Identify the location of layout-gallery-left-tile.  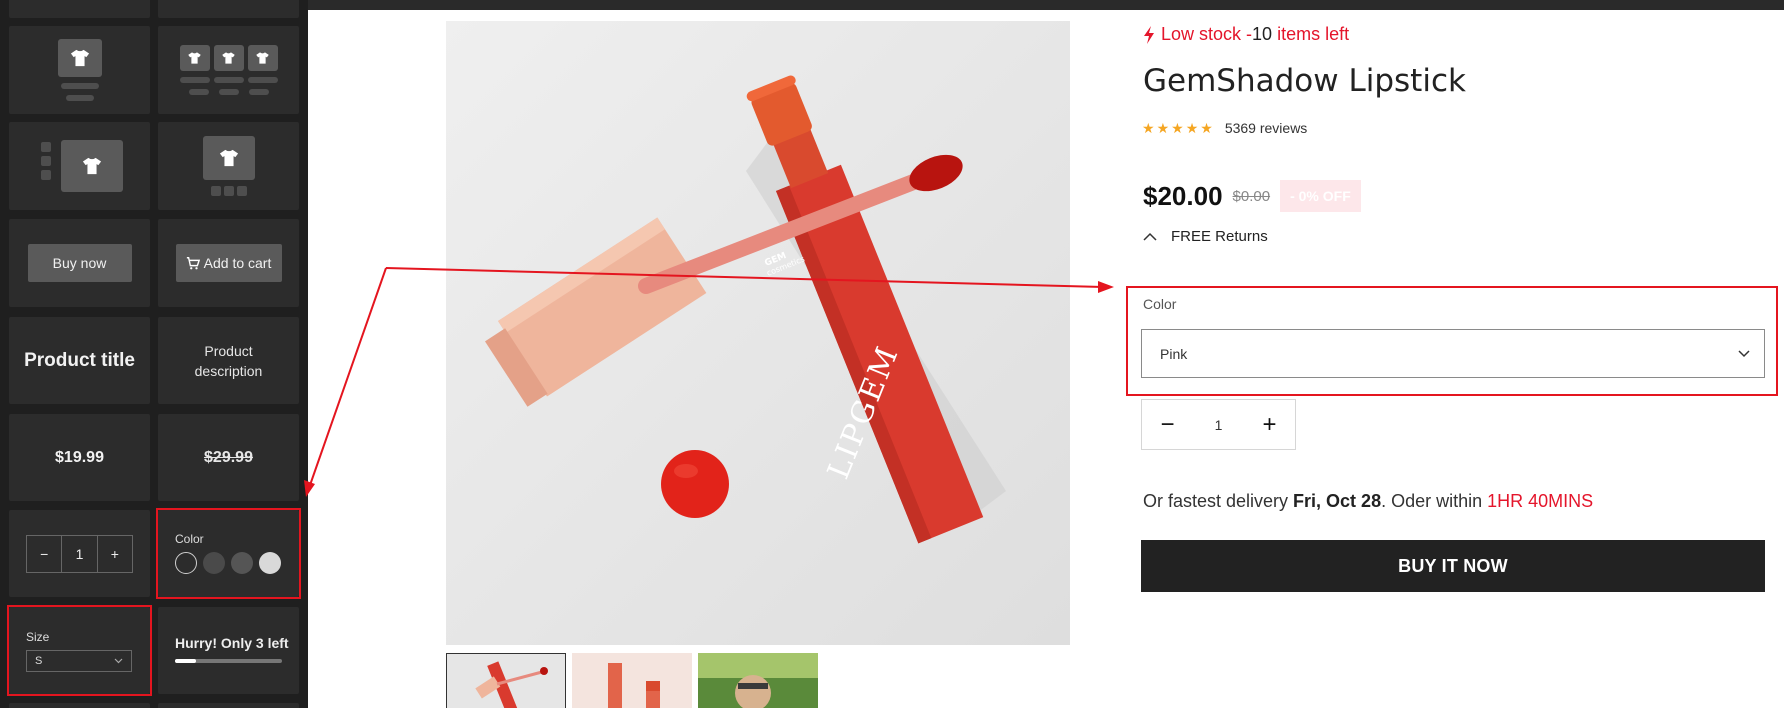
(79, 166).